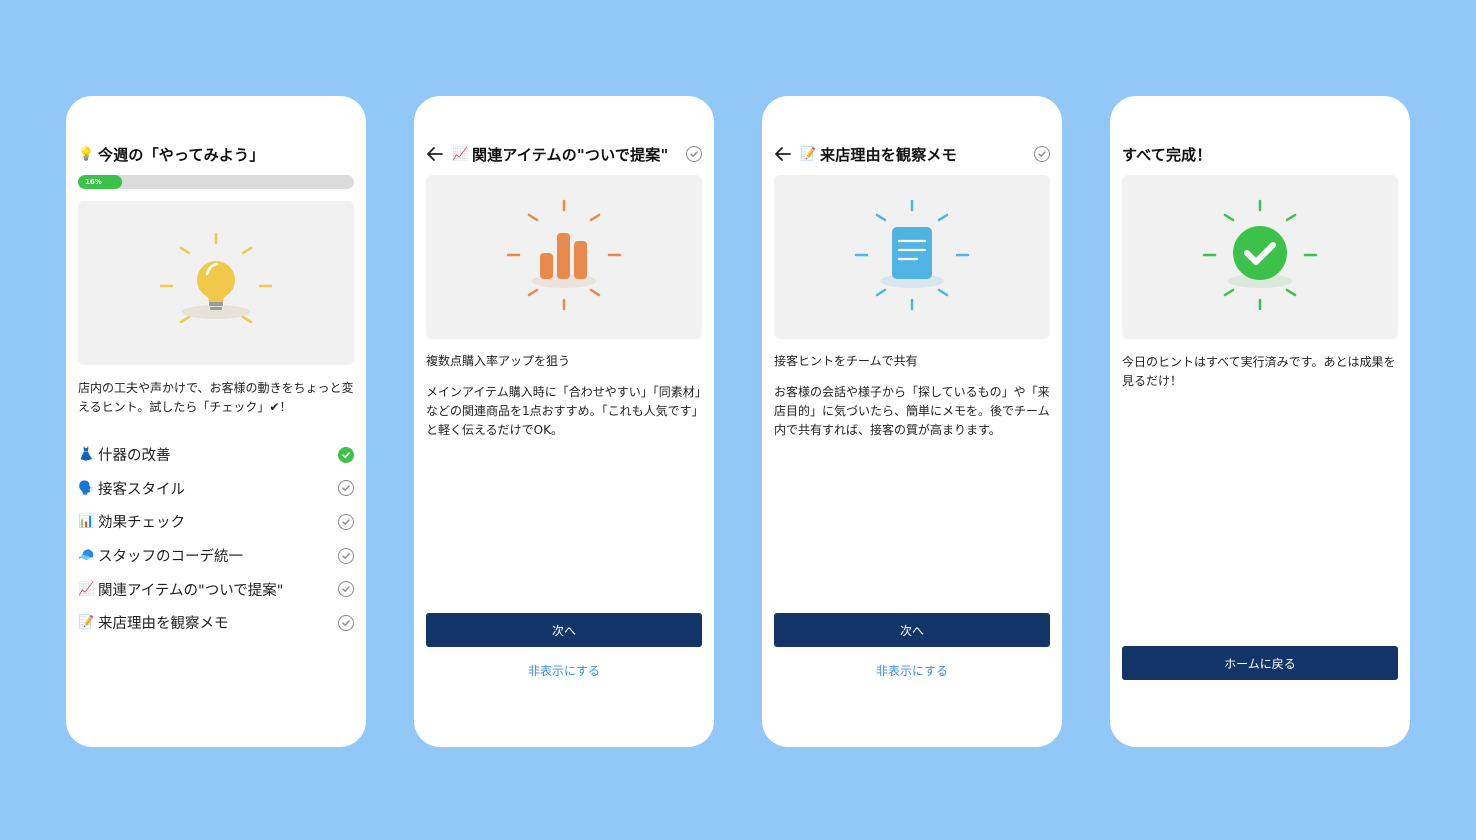  I want to click on subheading: 複数点購入率アップを狙う, so click(498, 361).